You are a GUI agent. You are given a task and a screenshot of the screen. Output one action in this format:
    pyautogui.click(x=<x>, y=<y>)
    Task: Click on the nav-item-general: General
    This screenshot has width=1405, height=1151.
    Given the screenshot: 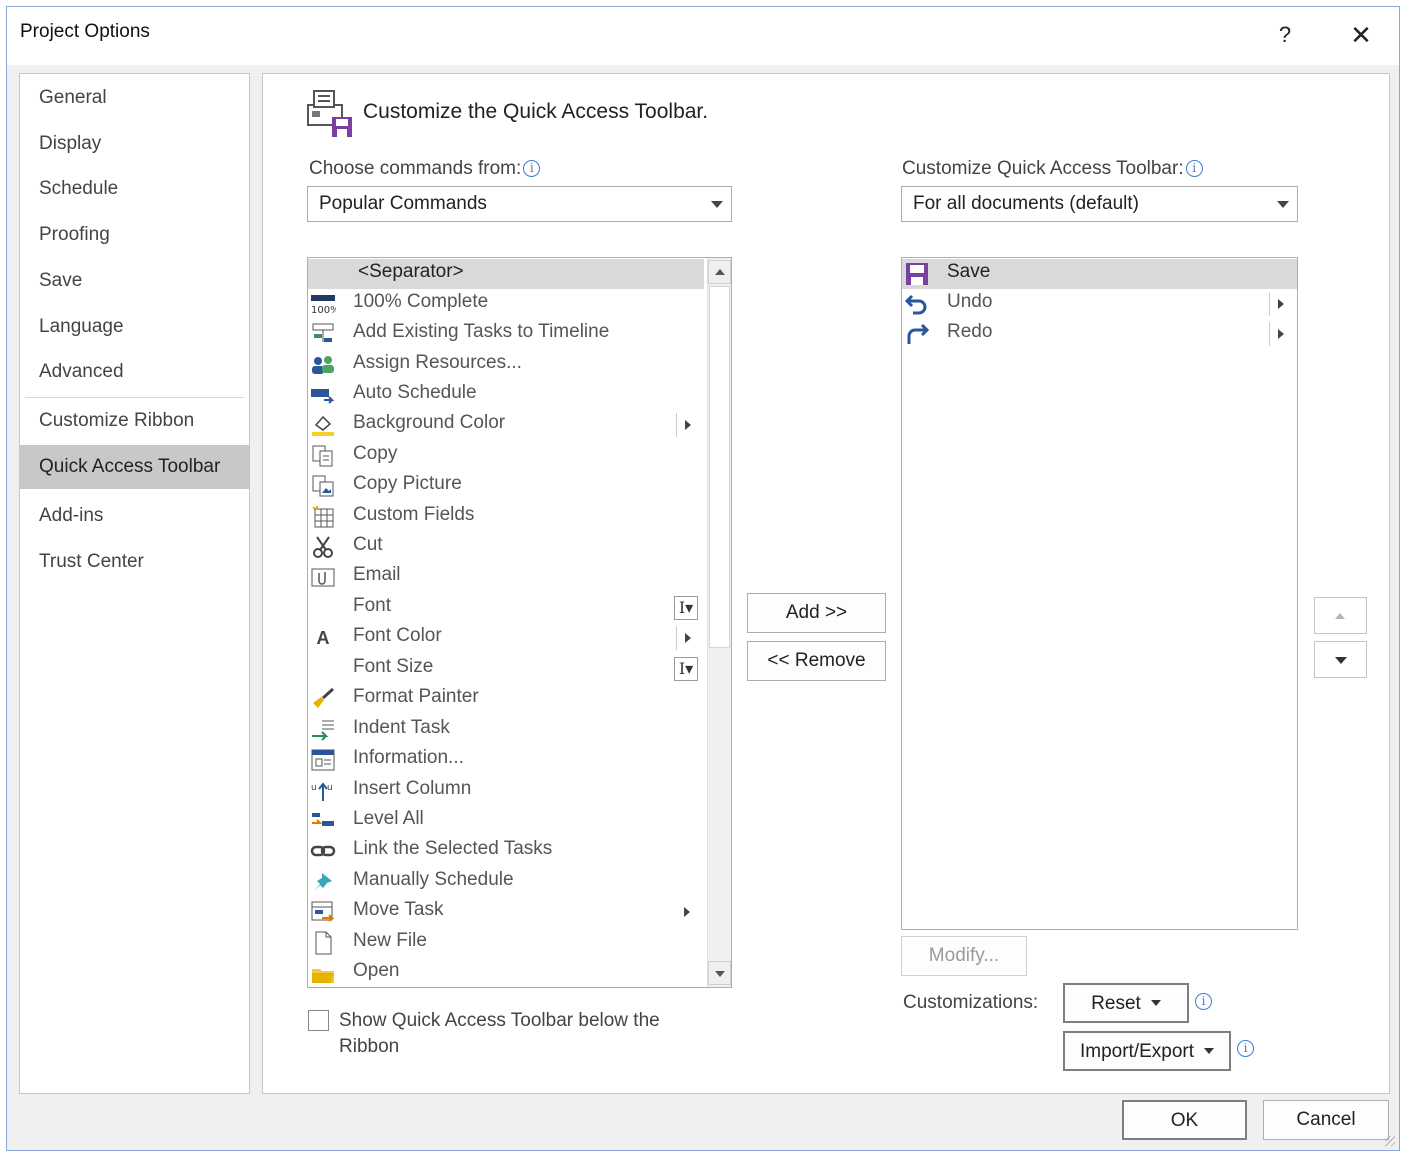 What is the action you would take?
    pyautogui.click(x=134, y=98)
    